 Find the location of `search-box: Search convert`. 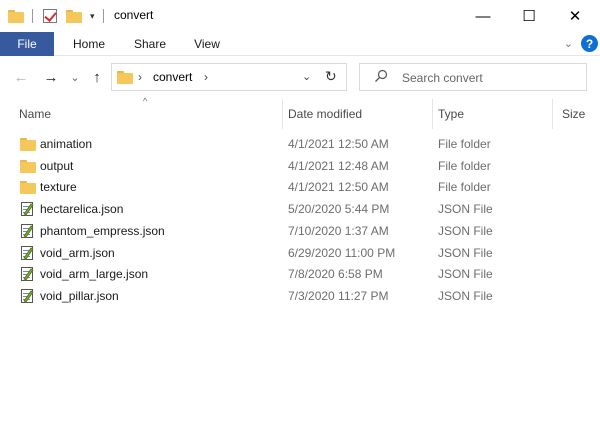

search-box: Search convert is located at coordinates (473, 77).